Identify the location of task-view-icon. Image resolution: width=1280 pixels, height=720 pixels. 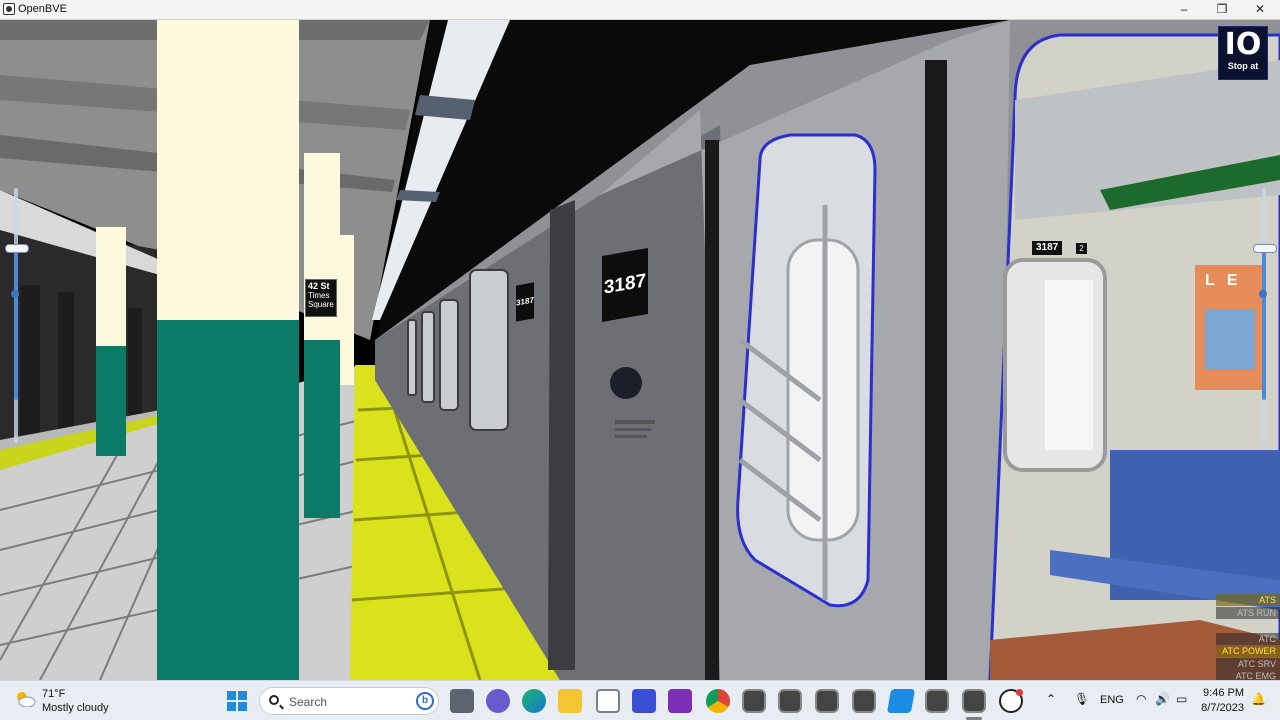
(462, 701).